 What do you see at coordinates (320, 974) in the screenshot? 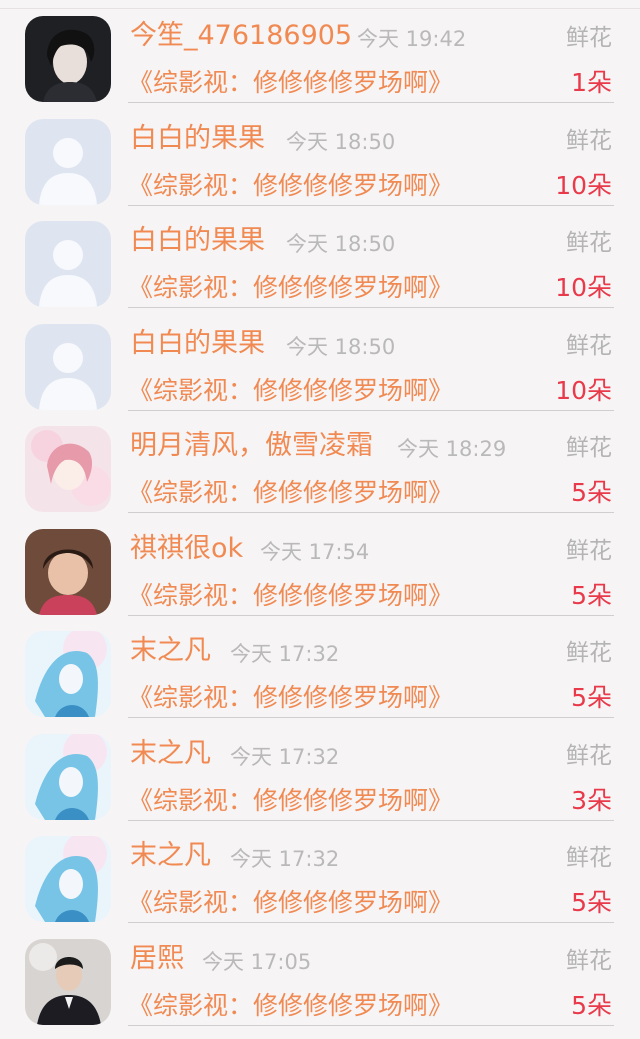
I see `list-item: 居熙 今天 17:05 鲜花《综影视：修修修修罗场啊》 5朵` at bounding box center [320, 974].